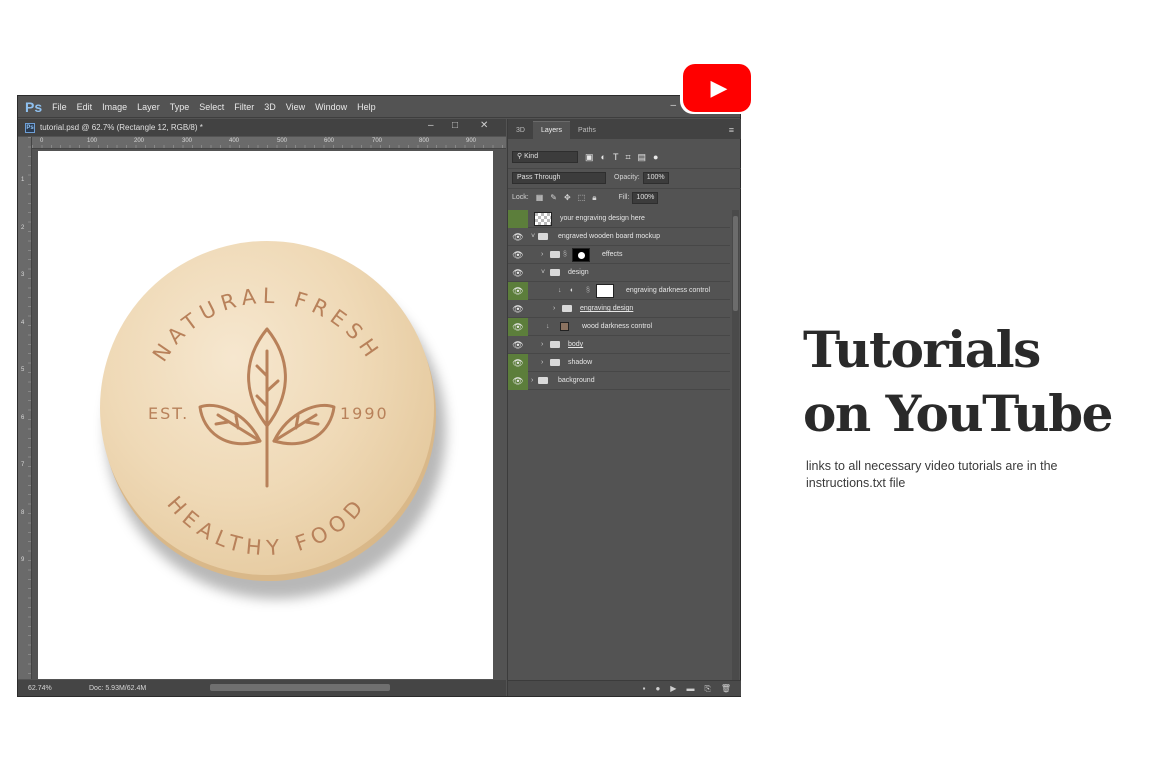 The height and width of the screenshot is (774, 1160). I want to click on layer-name: engraving darkness control, so click(668, 290).